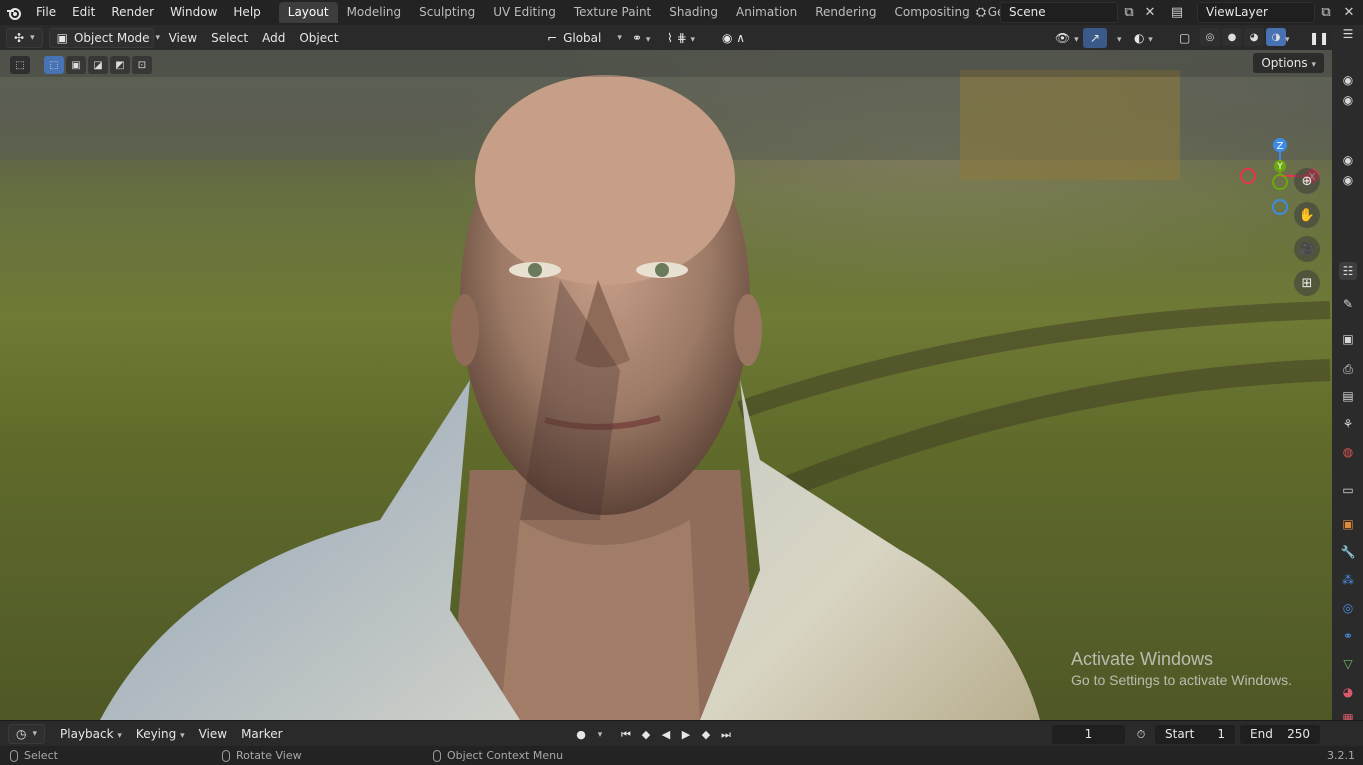 The image size is (1363, 765). I want to click on snap-icon: ⌇ ⋕ ▾, so click(681, 38).